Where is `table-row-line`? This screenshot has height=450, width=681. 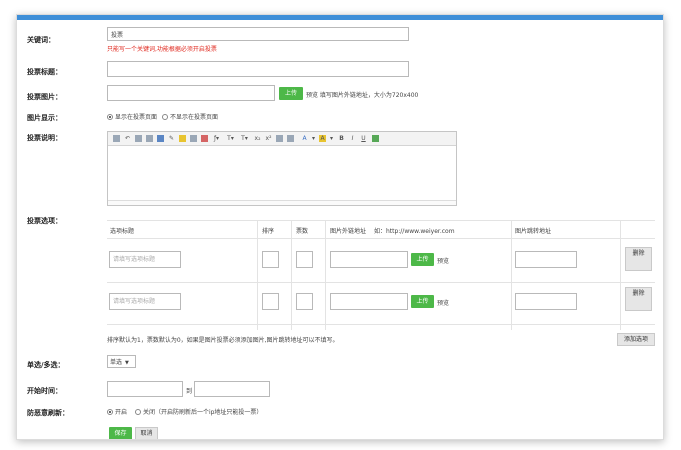
table-row-line is located at coordinates (381, 282).